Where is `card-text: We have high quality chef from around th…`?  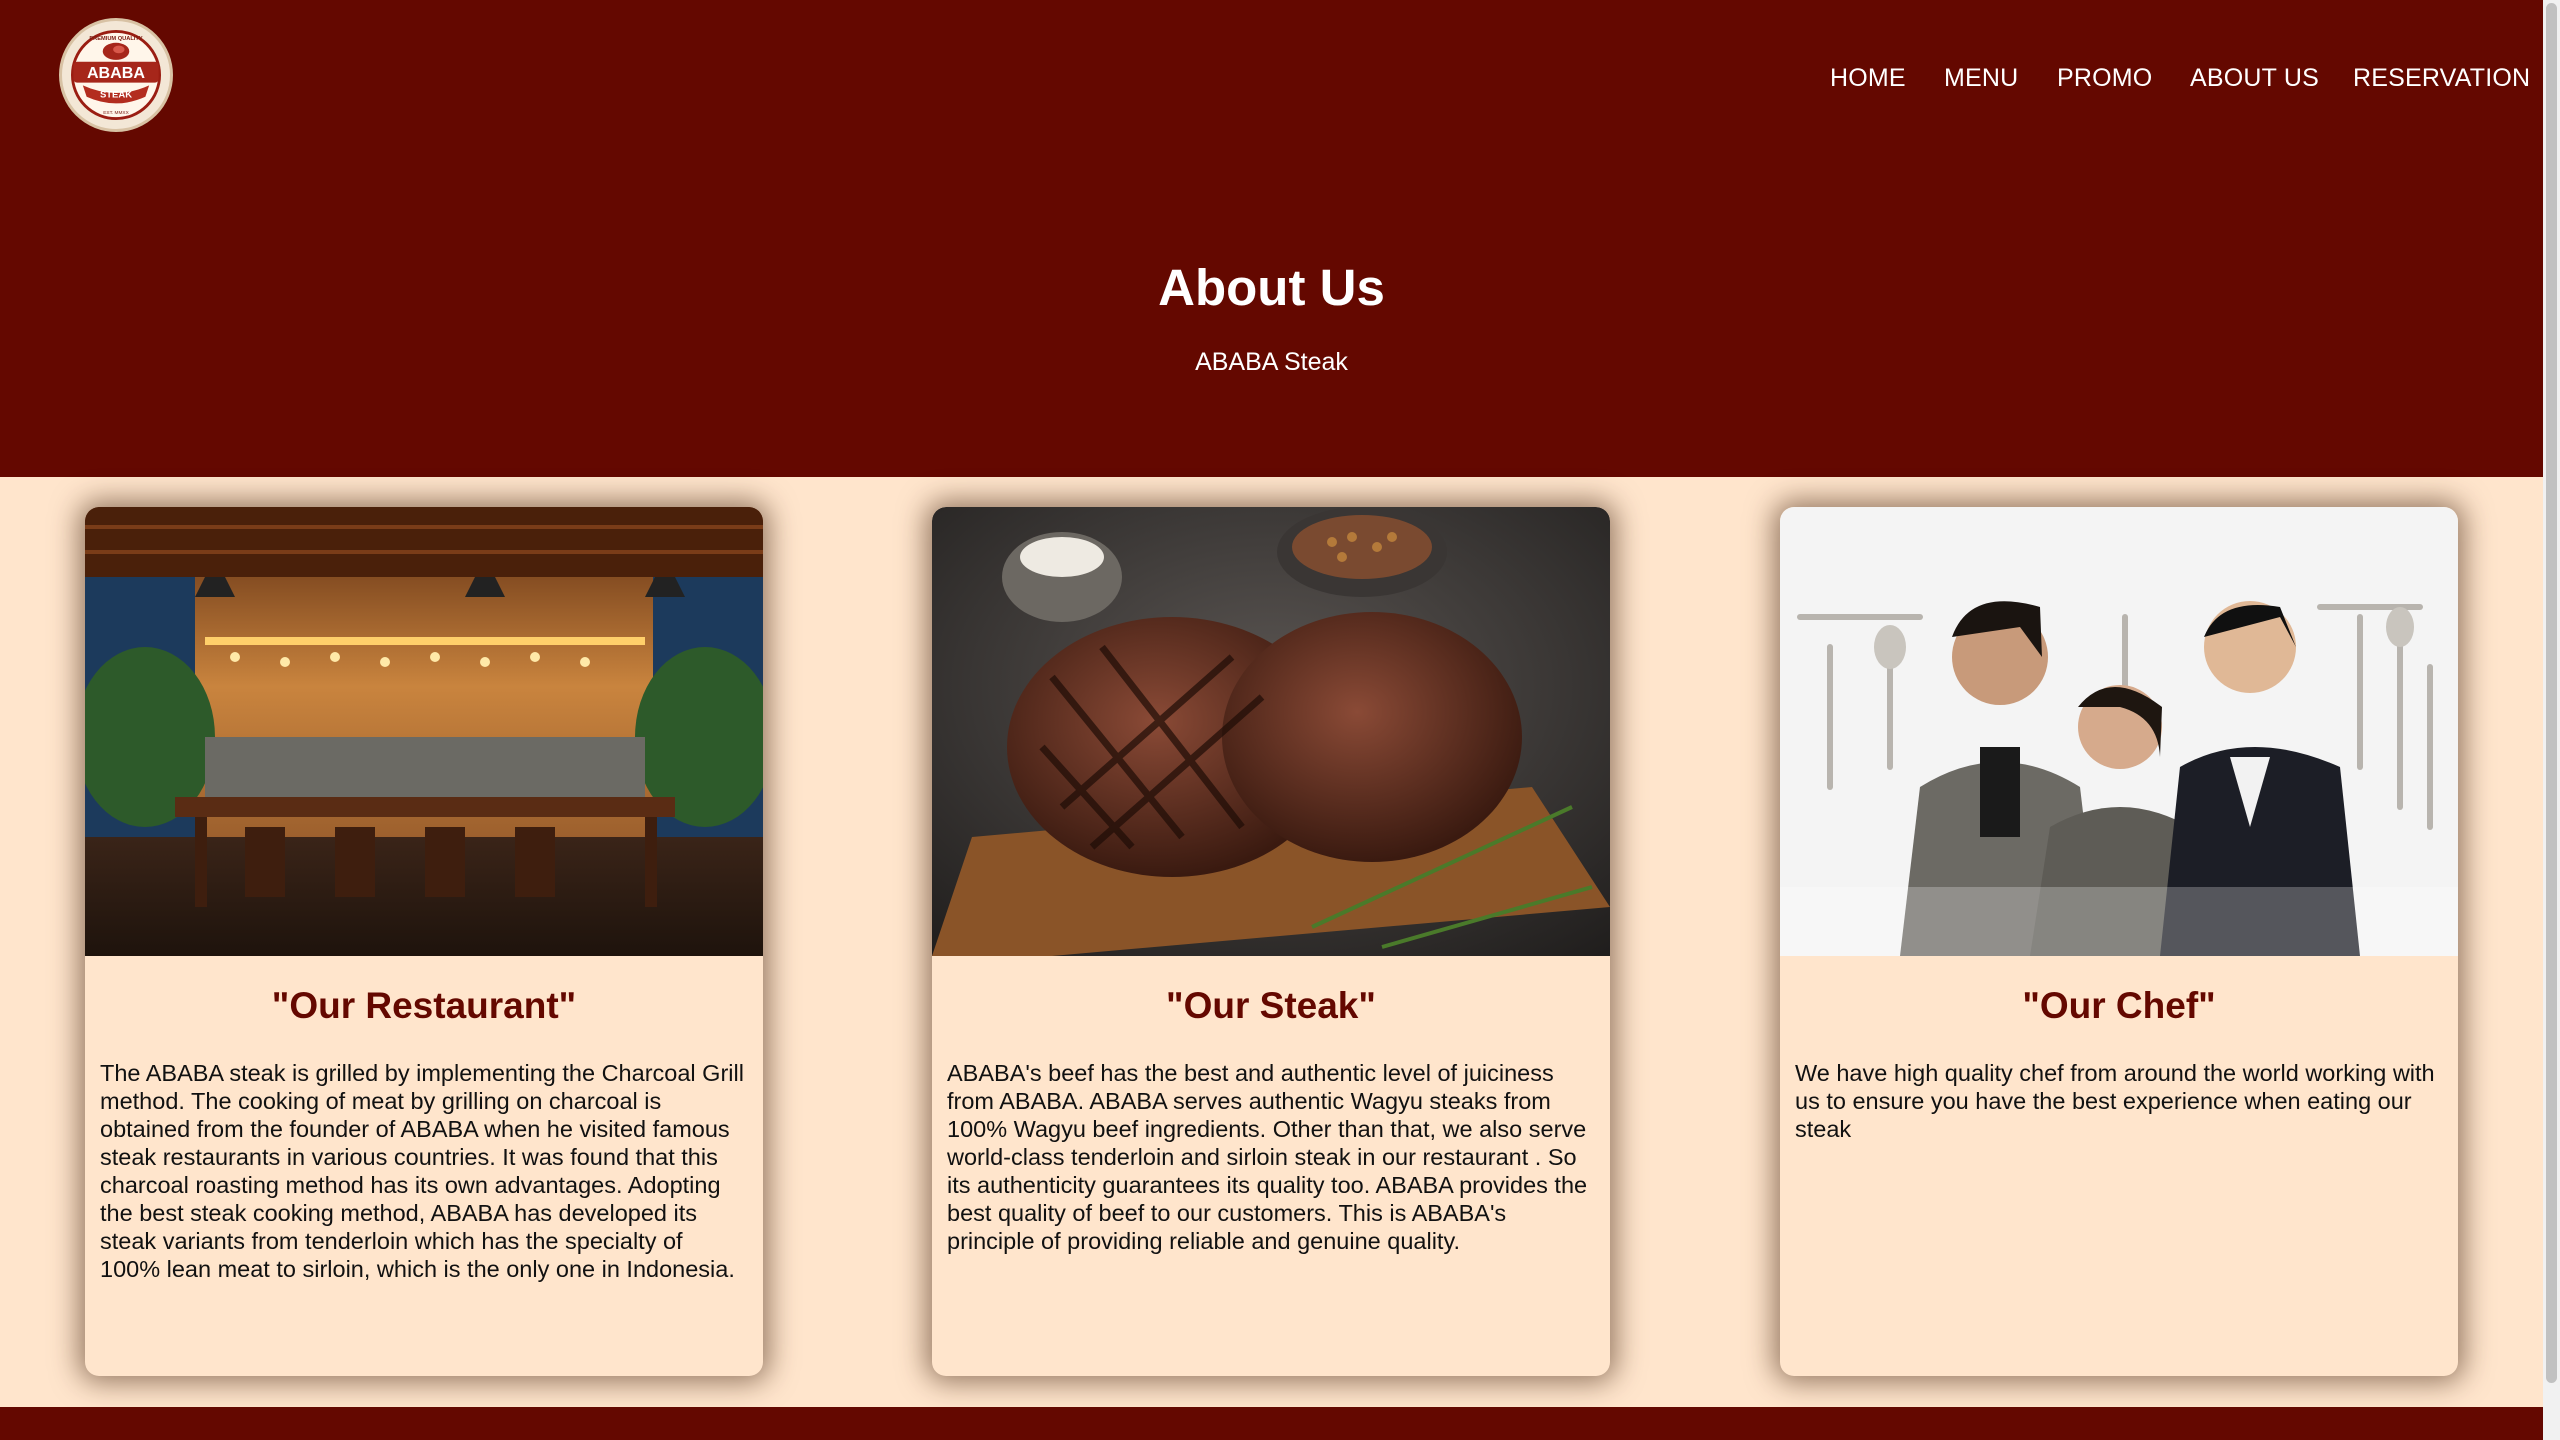
card-text: We have high quality chef from around th… is located at coordinates (2115, 1101).